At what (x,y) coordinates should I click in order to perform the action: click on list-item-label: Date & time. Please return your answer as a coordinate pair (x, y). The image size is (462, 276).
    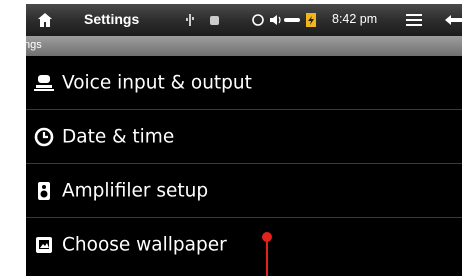
    Looking at the image, I should click on (118, 136).